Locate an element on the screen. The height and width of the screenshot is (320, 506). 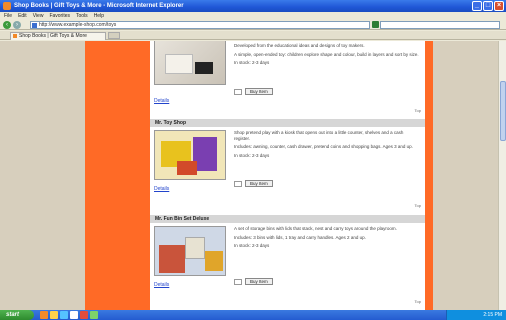
left-orange-column is located at coordinates (117, 175).